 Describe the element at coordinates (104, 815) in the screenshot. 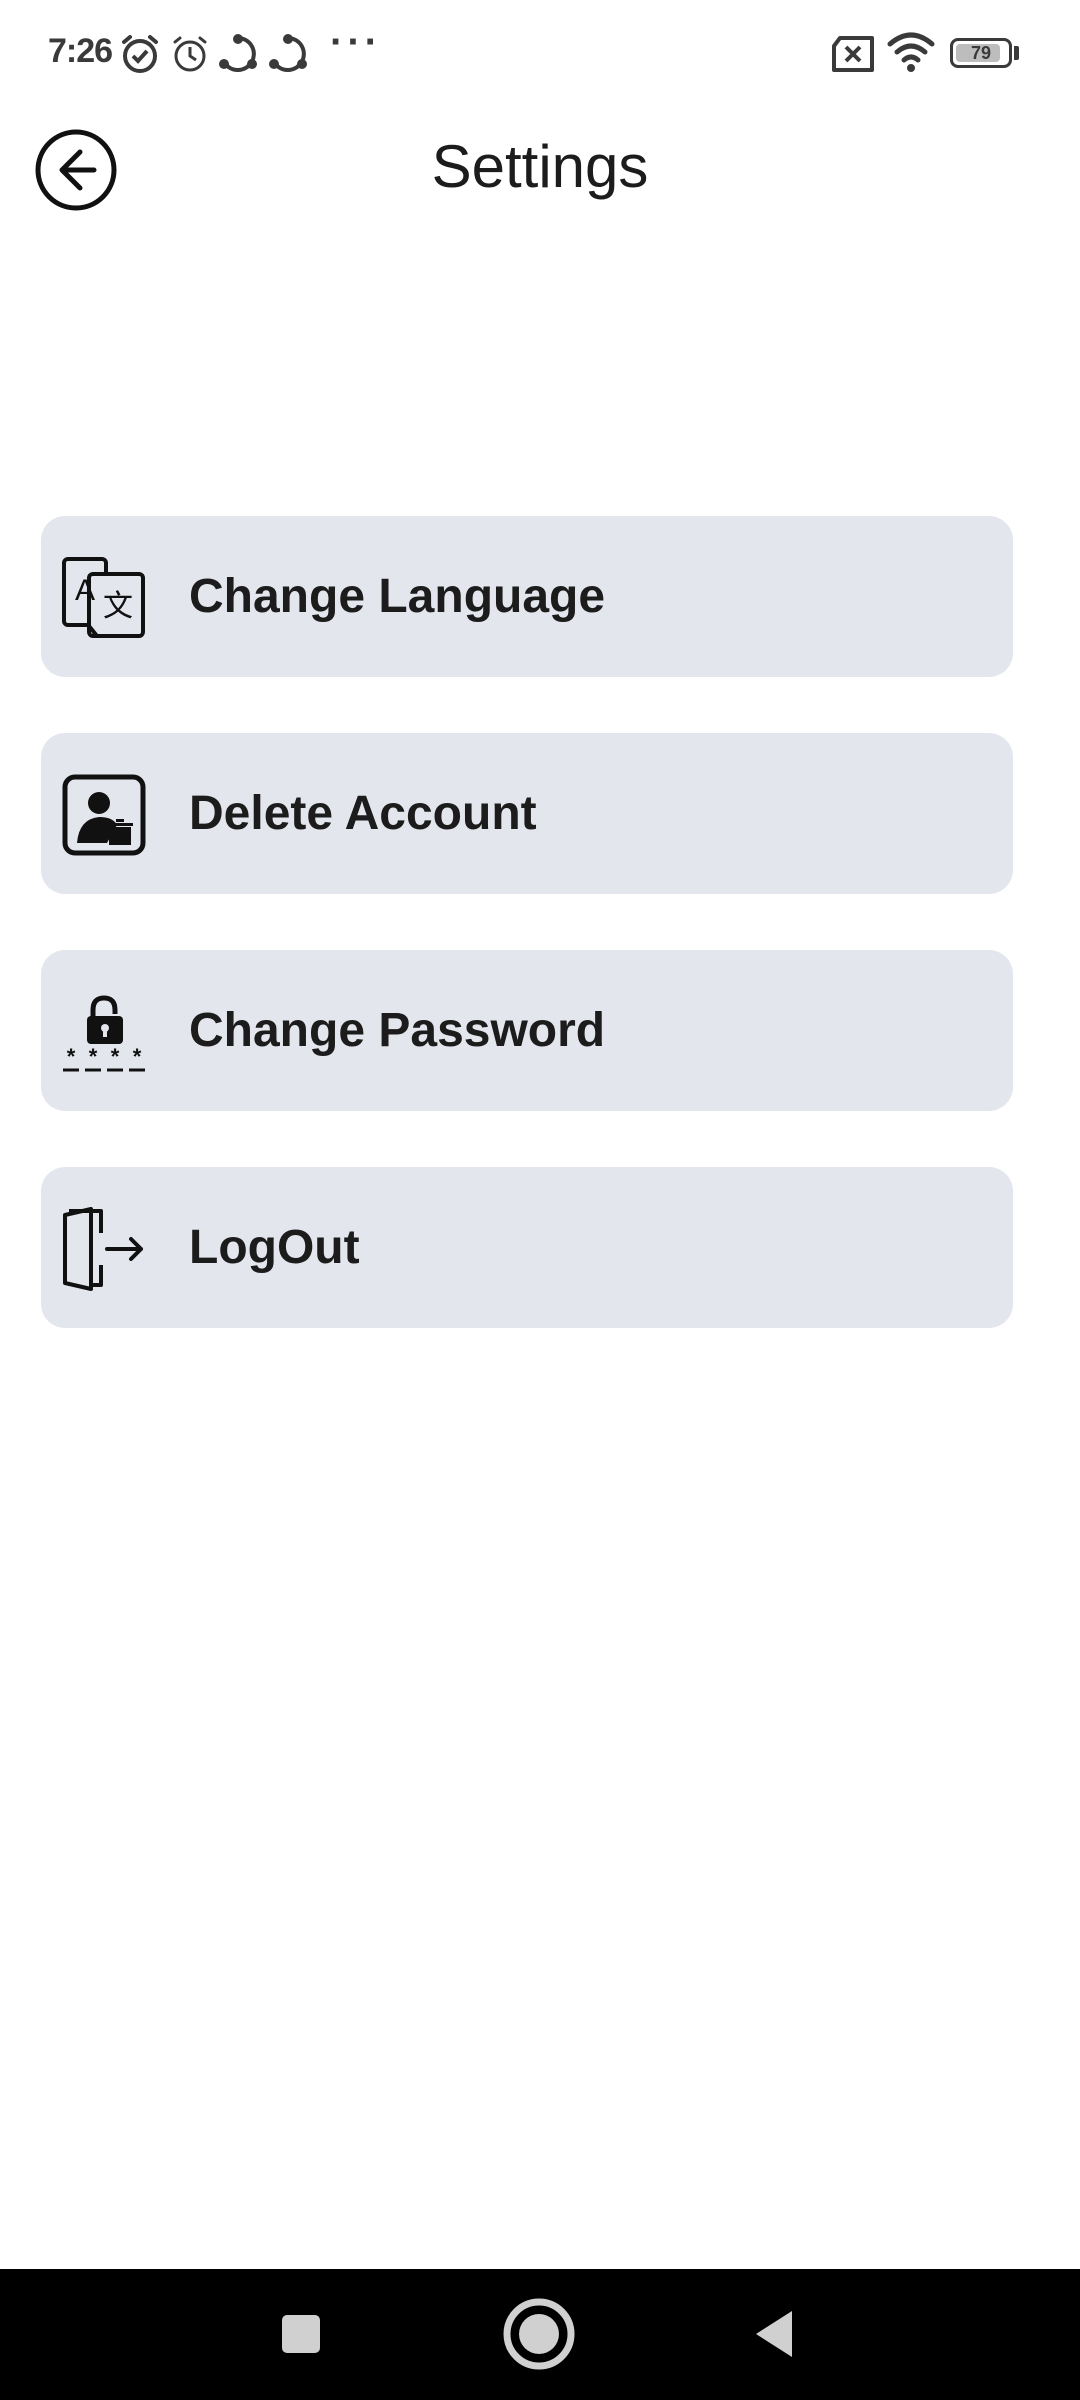

I see `delete-account-icon` at that location.